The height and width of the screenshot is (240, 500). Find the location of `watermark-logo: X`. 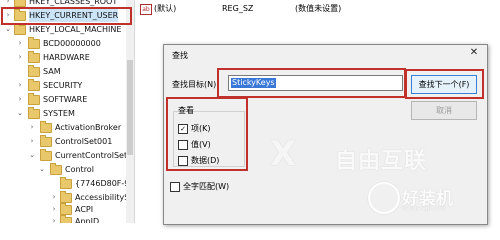

watermark-logo: X is located at coordinates (283, 154).